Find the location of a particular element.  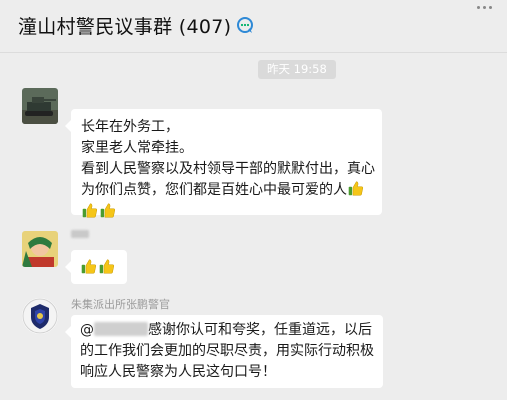

message-1-line-2: 家里老人常牵挂。 is located at coordinates (137, 148).